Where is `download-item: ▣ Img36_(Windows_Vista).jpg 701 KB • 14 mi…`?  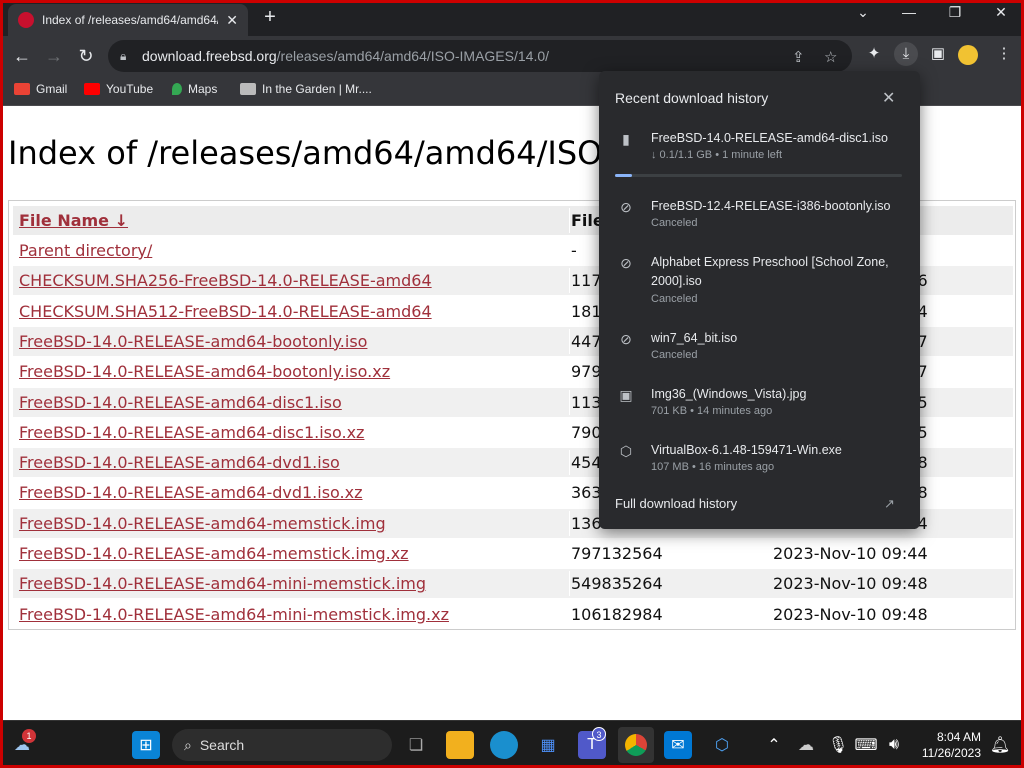 download-item: ▣ Img36_(Windows_Vista).jpg 701 KB • 14 mi… is located at coordinates (759, 406).